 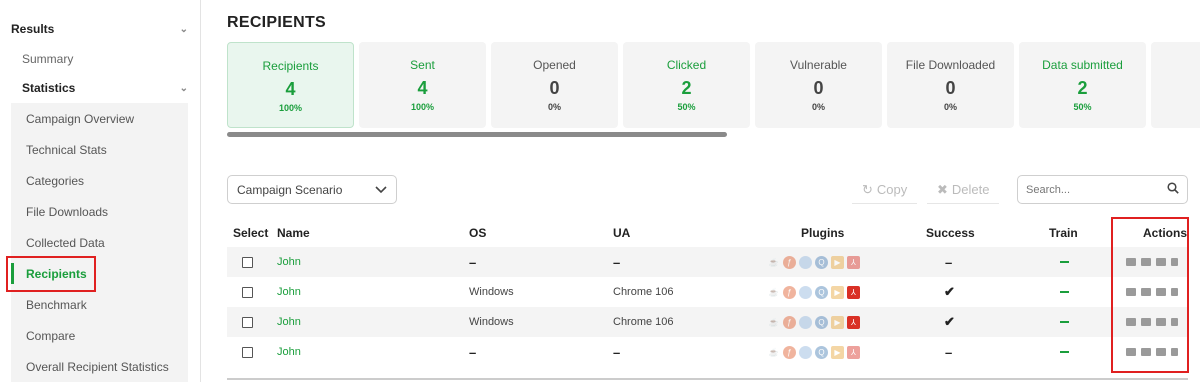 What do you see at coordinates (707, 292) in the screenshot?
I see `table-row: John Windows Chrome 106 ☕ ƒ Q ▶ ⅄ ✔` at bounding box center [707, 292].